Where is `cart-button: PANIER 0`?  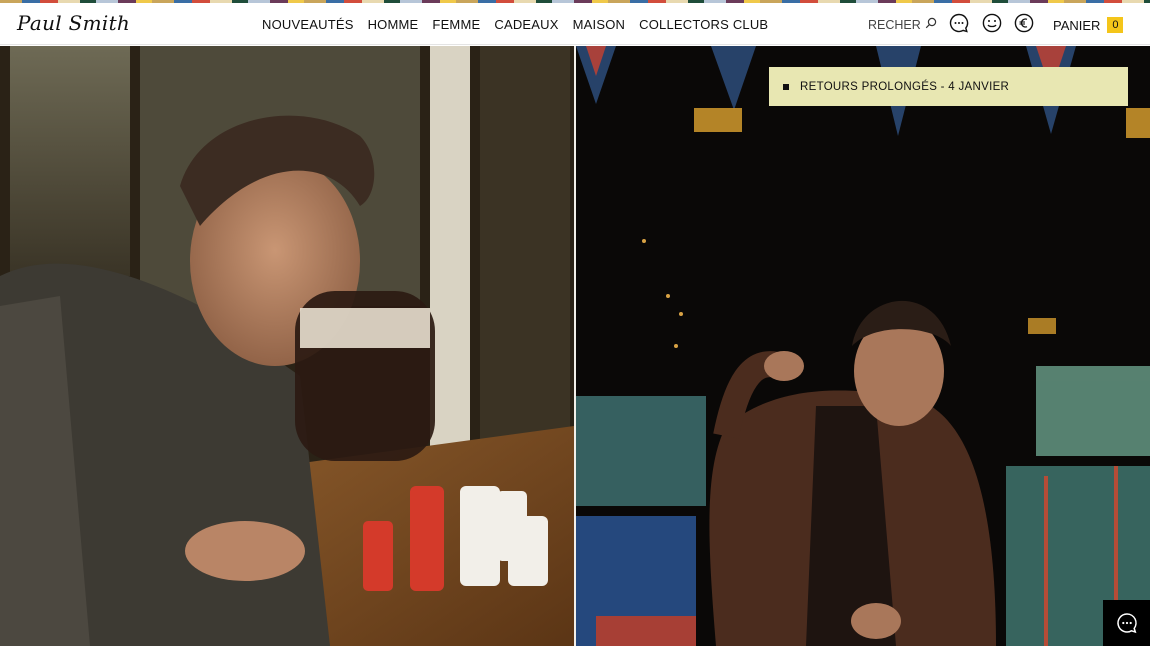 cart-button: PANIER 0 is located at coordinates (1088, 25).